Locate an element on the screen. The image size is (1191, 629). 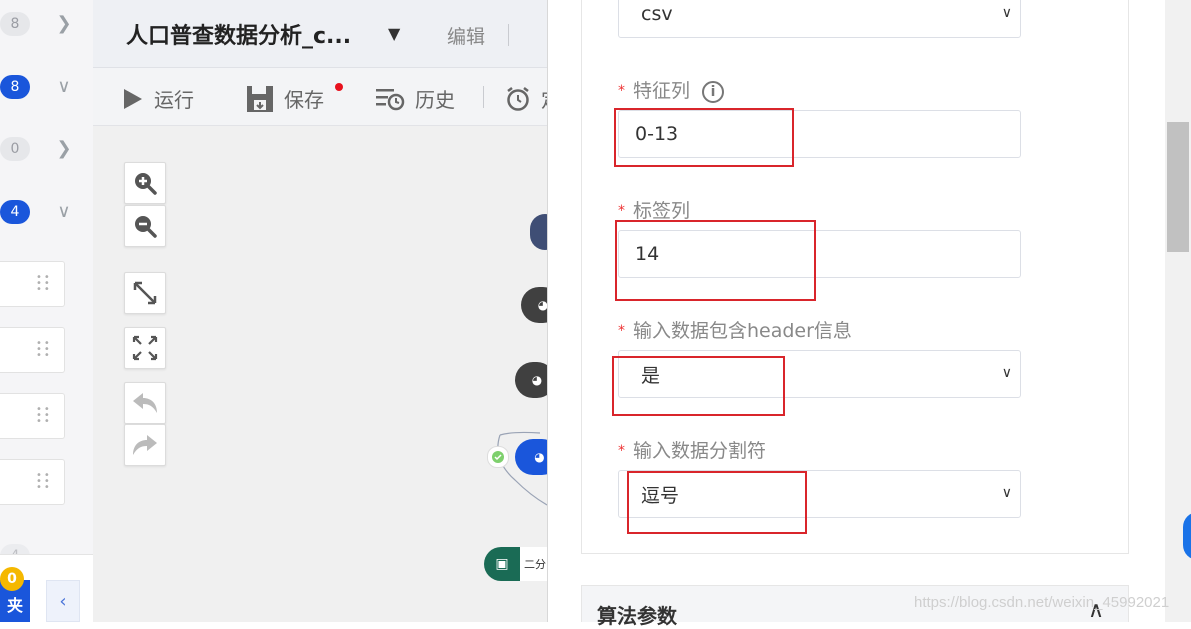
zoom-out-button is located at coordinates (145, 226).